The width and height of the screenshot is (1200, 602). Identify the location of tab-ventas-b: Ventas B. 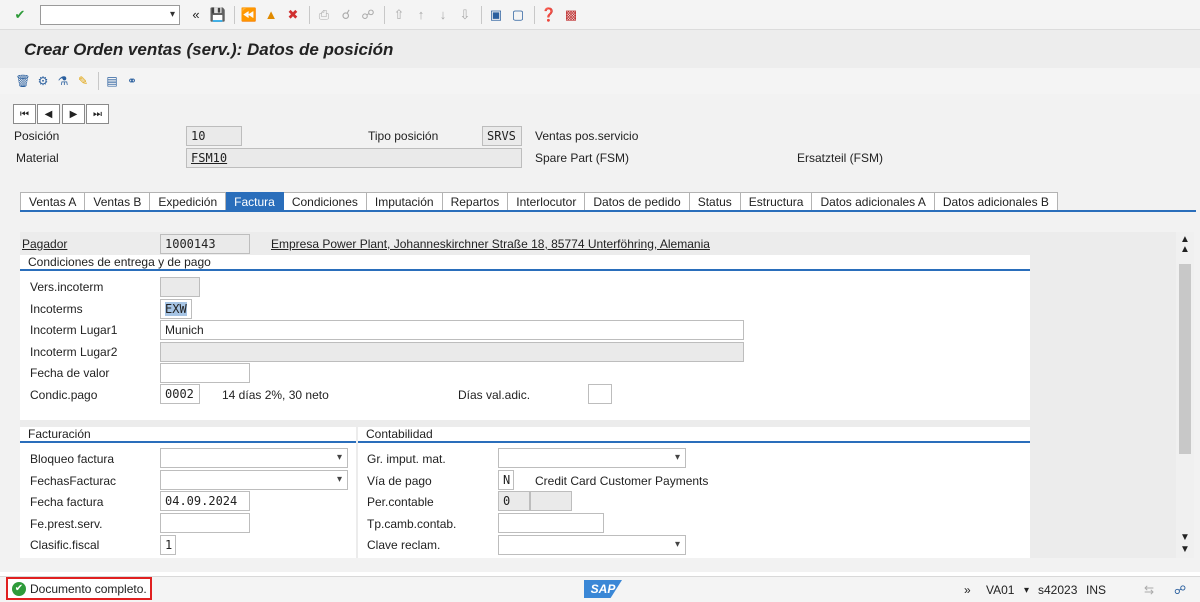
(118, 201).